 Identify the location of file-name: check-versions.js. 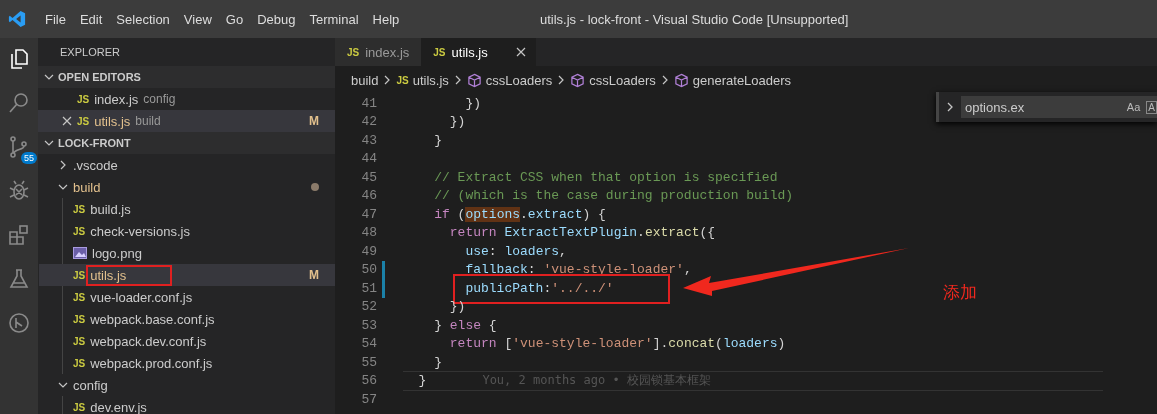
(140, 231).